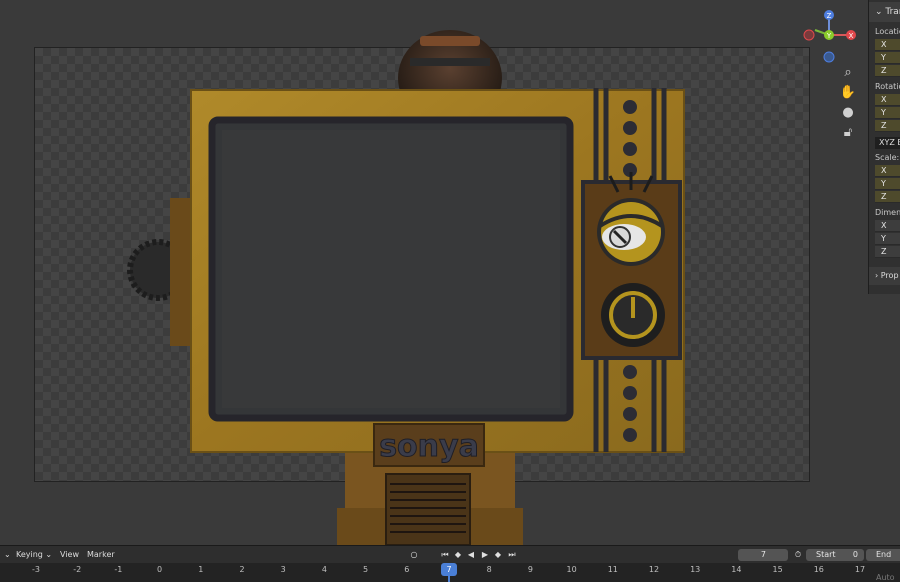 This screenshot has width=900, height=582. I want to click on ruler-tick: 5, so click(366, 569).